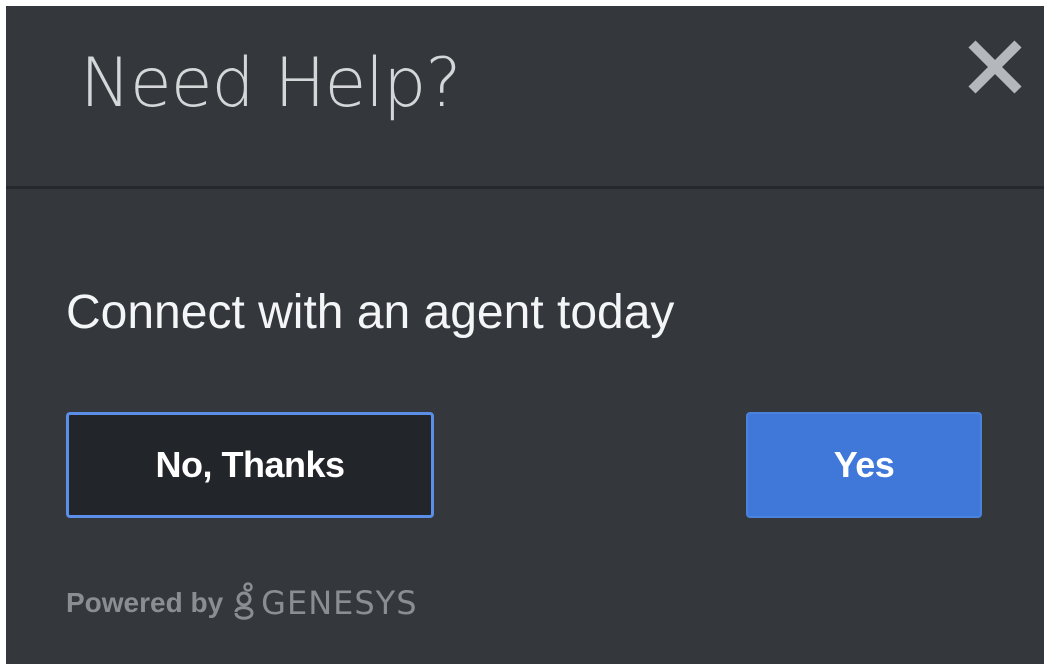 This screenshot has height=664, width=1044. Describe the element at coordinates (339, 603) in the screenshot. I see `brand-name: GENESYS` at that location.